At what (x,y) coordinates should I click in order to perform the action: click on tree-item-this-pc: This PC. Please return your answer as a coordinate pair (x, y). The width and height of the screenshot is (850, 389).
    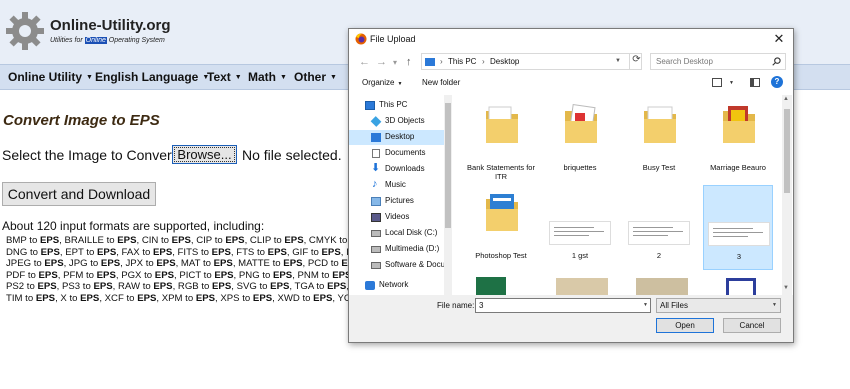
    Looking at the image, I should click on (399, 105).